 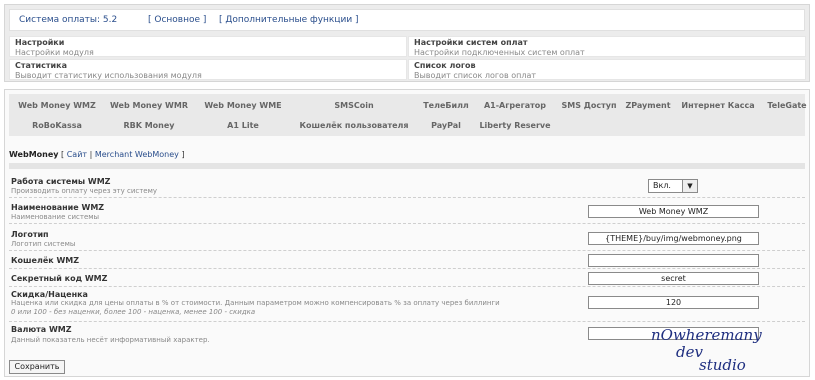 I want to click on tab-a1-aggregator: A1-Агрегатор, so click(x=515, y=105).